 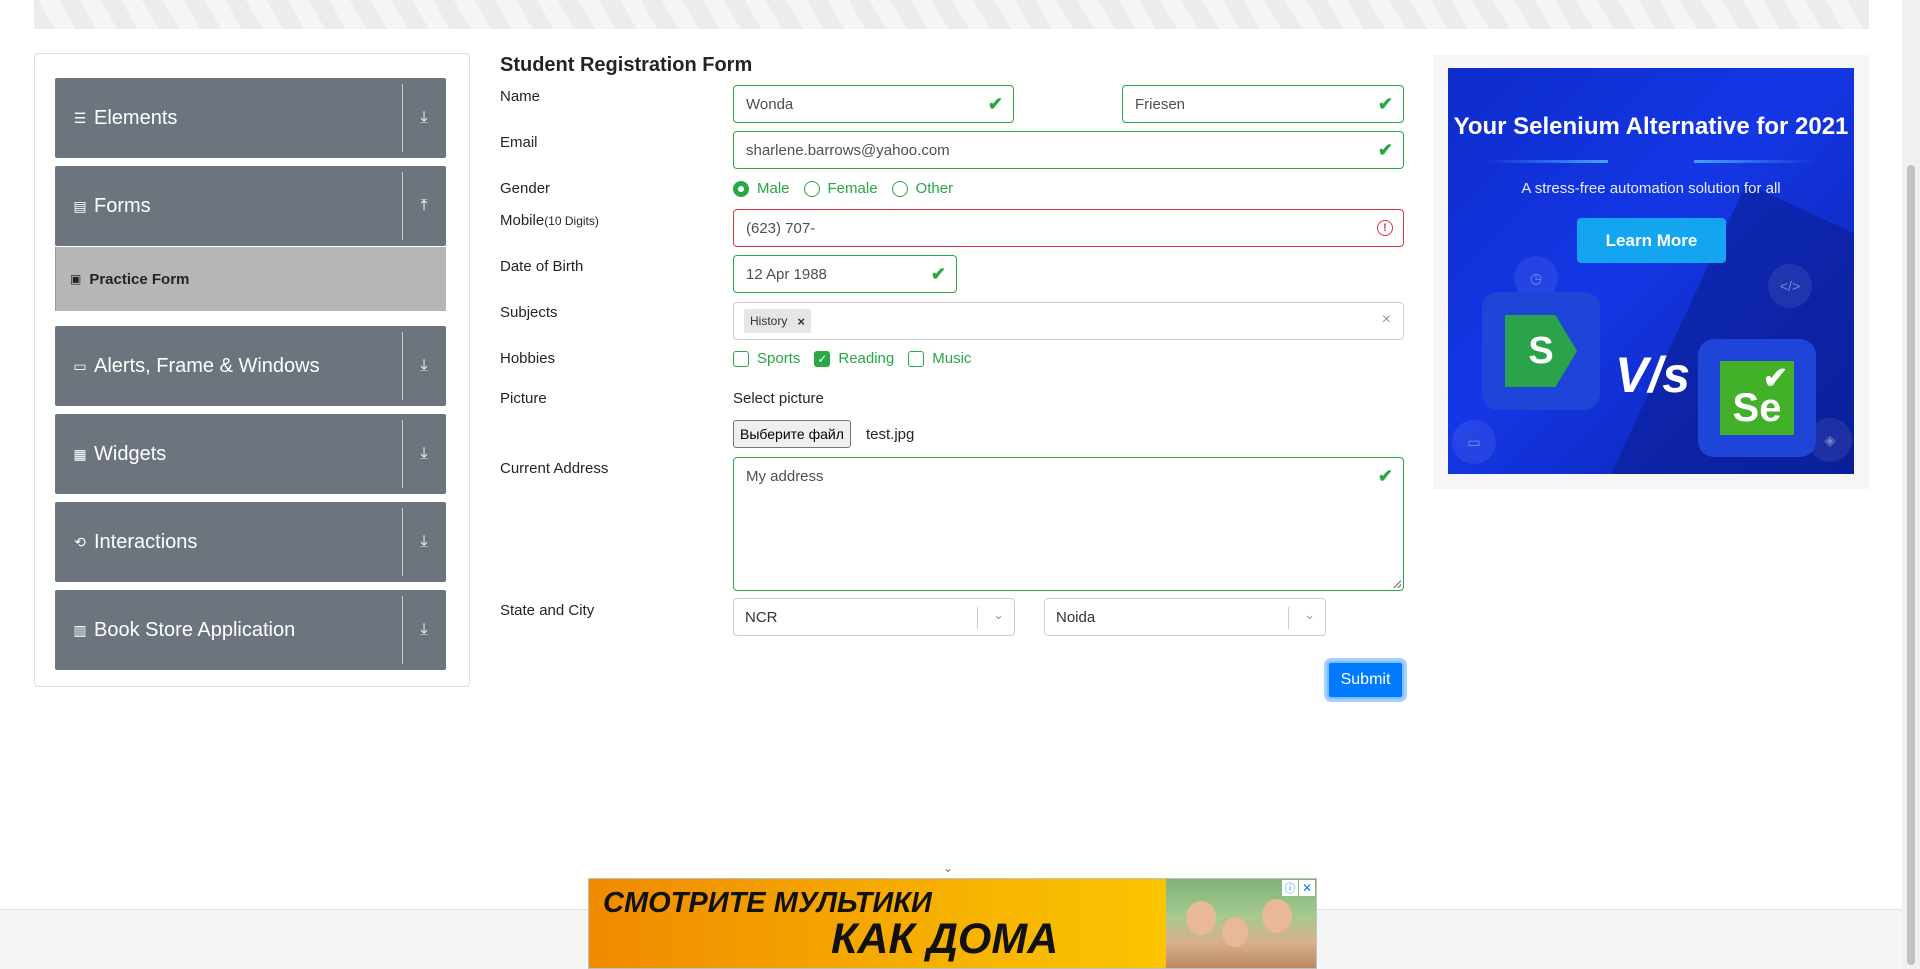 I want to click on hobbies-label: Hobbies, so click(x=528, y=358).